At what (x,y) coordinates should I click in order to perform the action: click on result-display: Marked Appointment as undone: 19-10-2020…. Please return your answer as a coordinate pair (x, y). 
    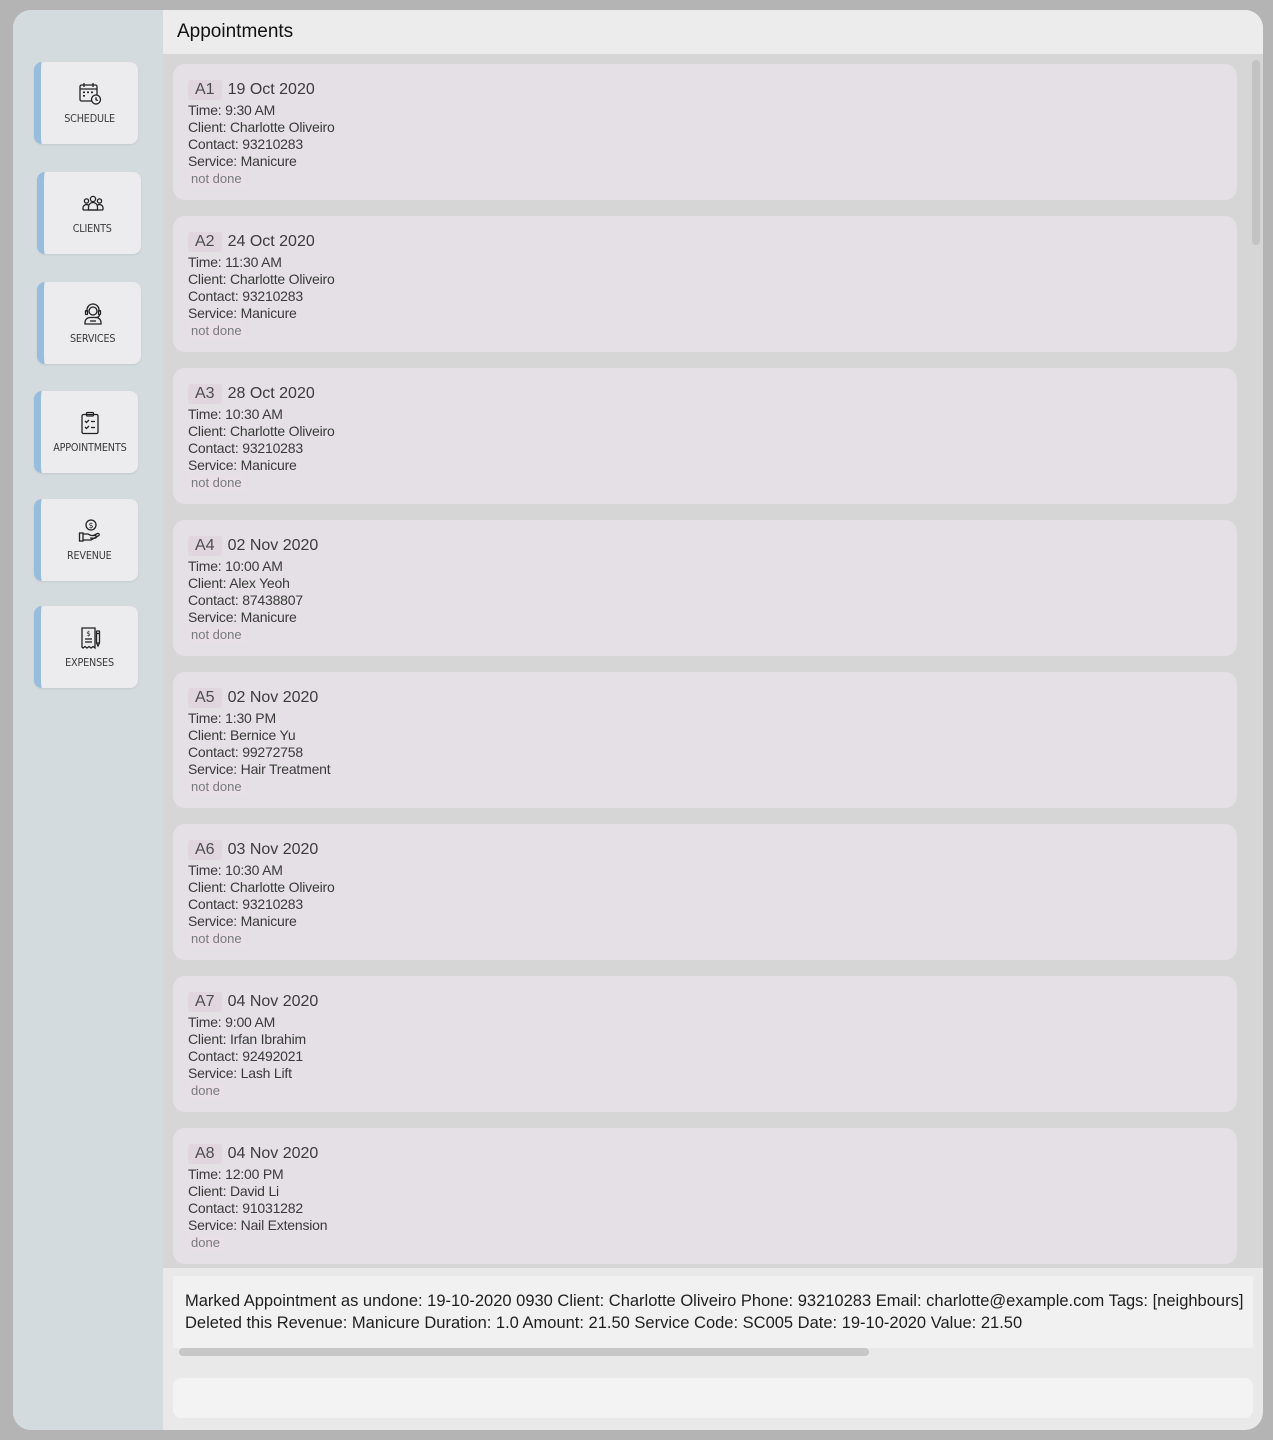
    Looking at the image, I should click on (713, 1316).